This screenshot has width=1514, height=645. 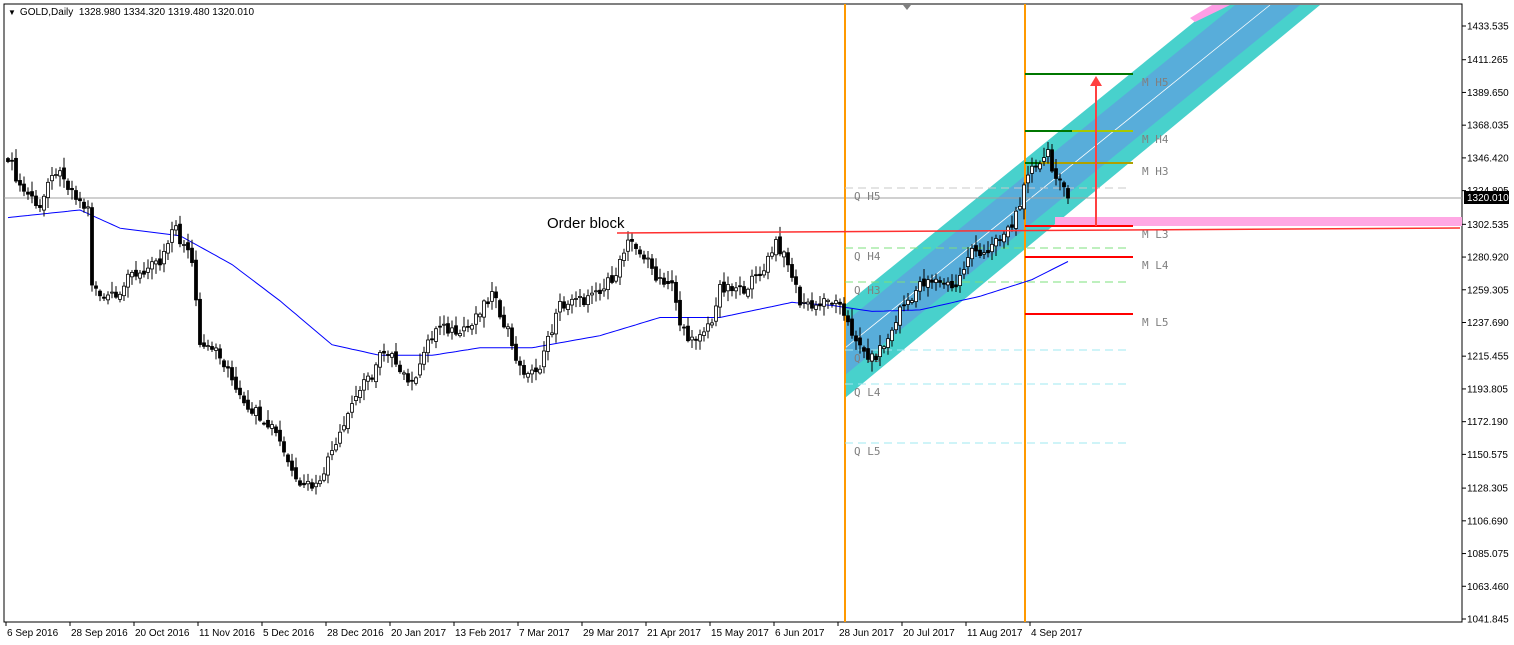 I want to click on time-tick-label: 28 Sep 2016, so click(x=99, y=633).